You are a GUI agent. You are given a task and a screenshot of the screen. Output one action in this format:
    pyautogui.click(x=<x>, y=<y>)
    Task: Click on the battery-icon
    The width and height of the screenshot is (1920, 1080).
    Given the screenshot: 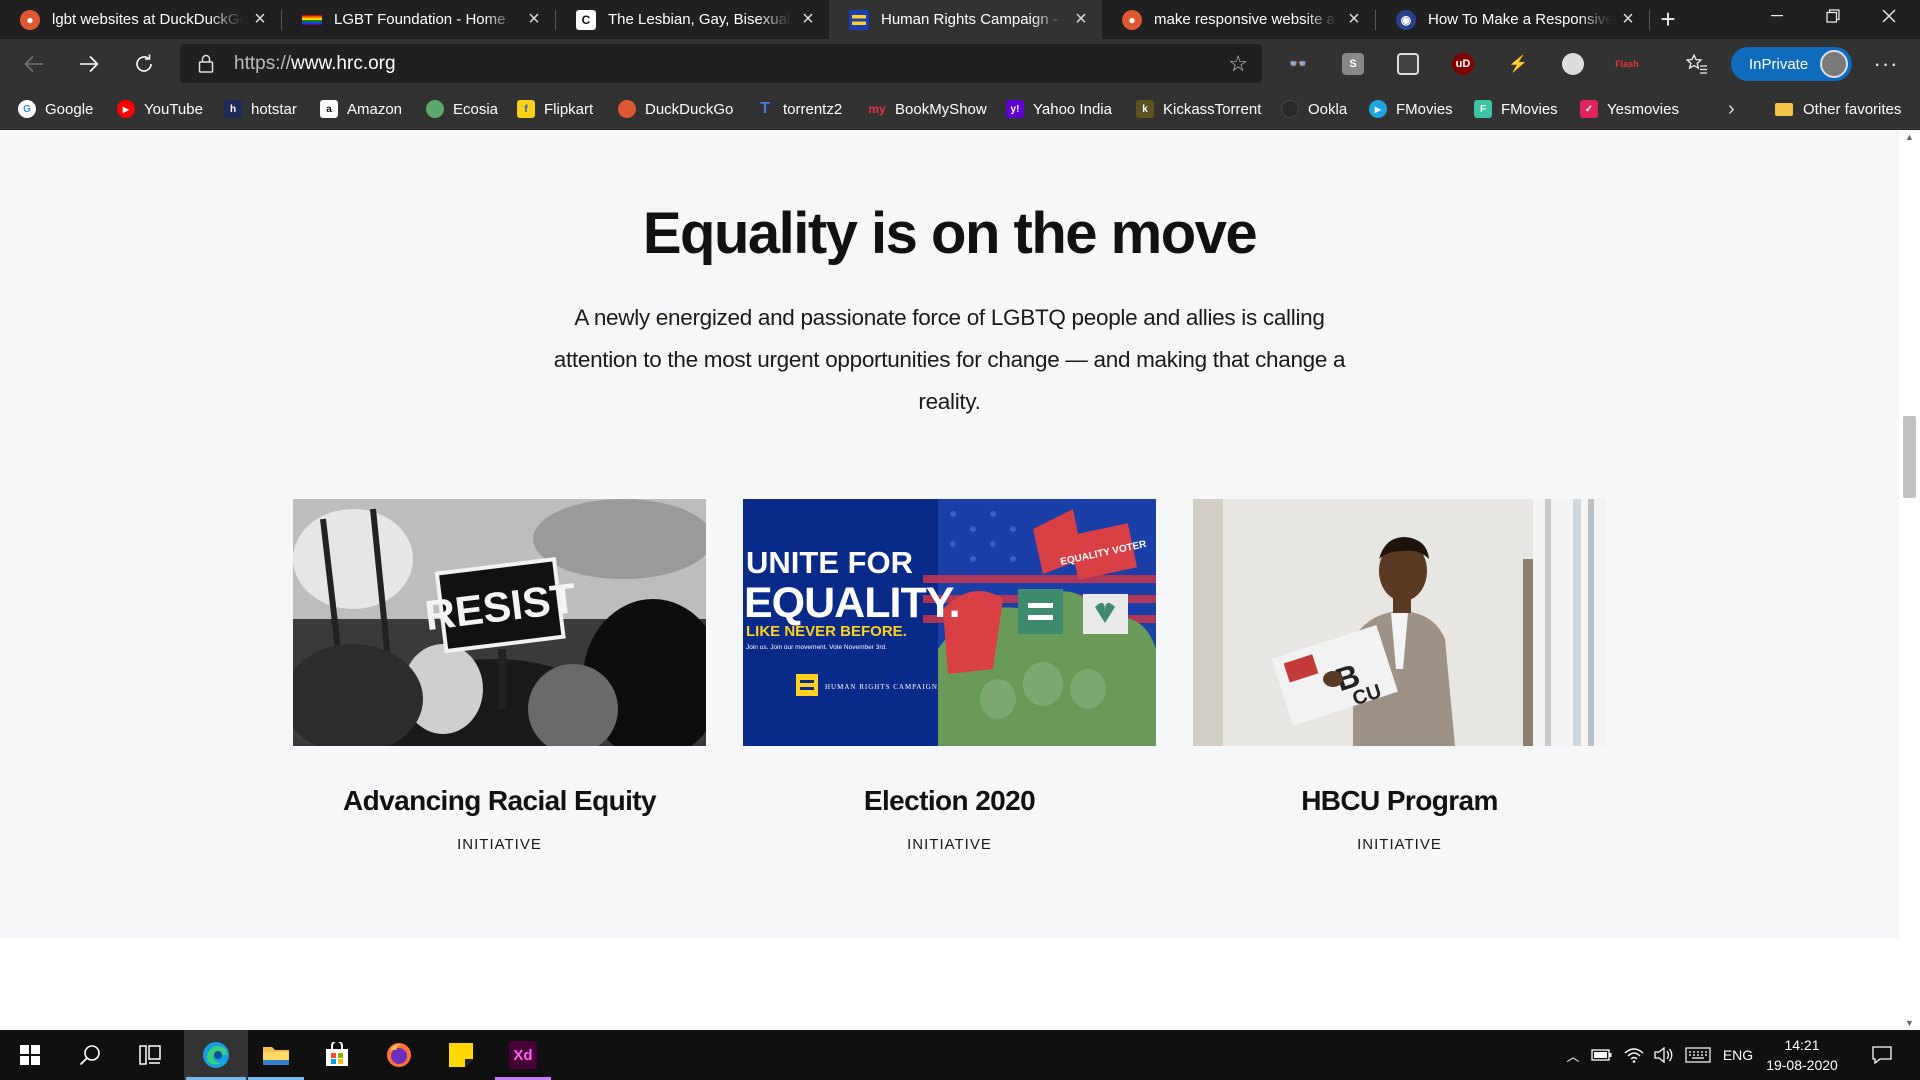 What is the action you would take?
    pyautogui.click(x=1602, y=1055)
    